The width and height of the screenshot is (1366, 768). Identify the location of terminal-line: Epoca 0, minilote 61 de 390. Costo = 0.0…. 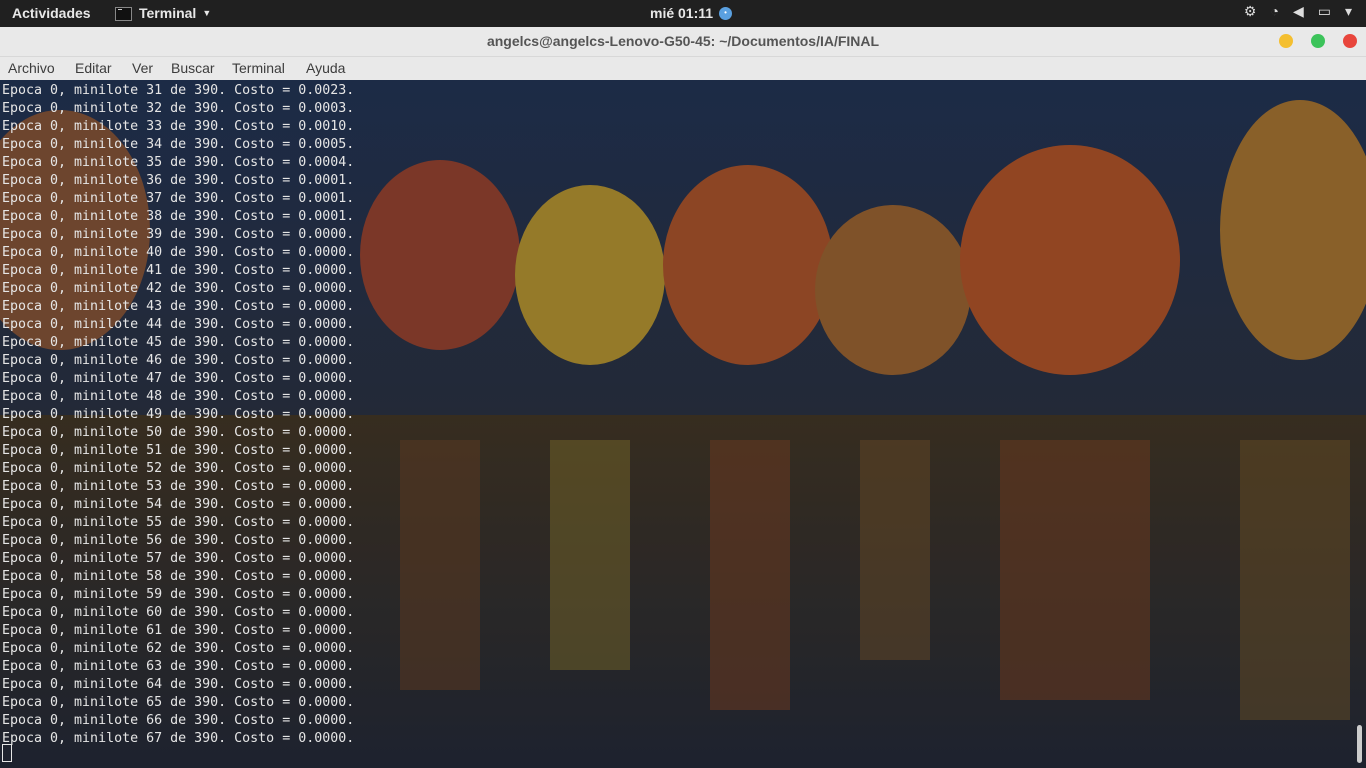
(178, 630).